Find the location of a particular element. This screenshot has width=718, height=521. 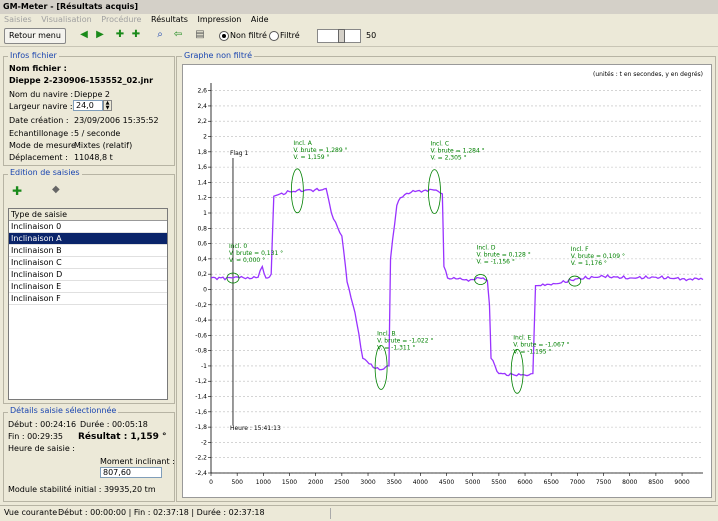

y-tick-label: 0,2 is located at coordinates (202, 274).